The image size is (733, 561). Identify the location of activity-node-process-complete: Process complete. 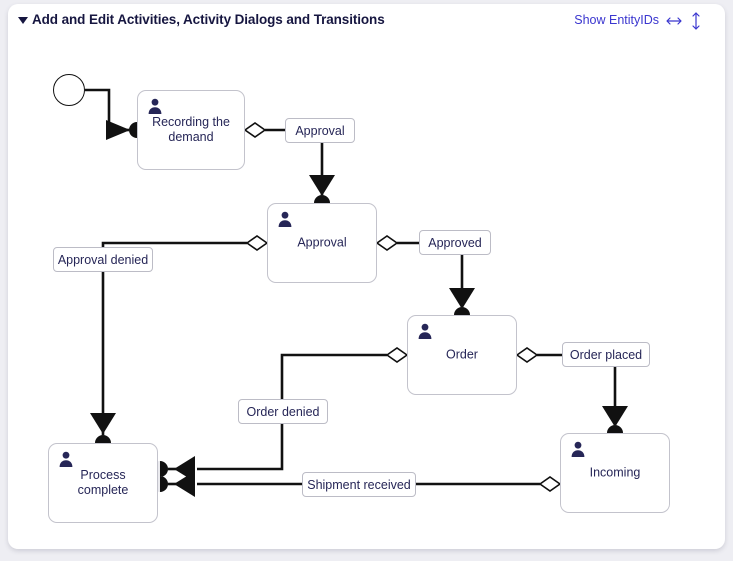
(103, 483).